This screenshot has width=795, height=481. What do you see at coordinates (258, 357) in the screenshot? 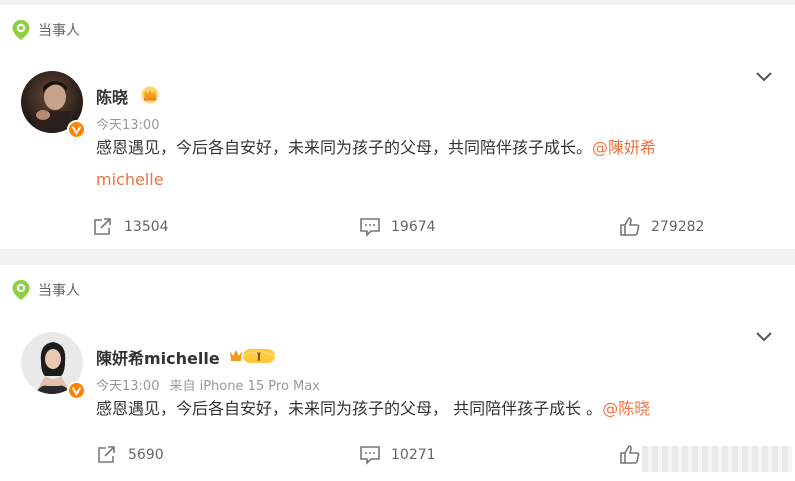
I see `vip-level-number: I` at bounding box center [258, 357].